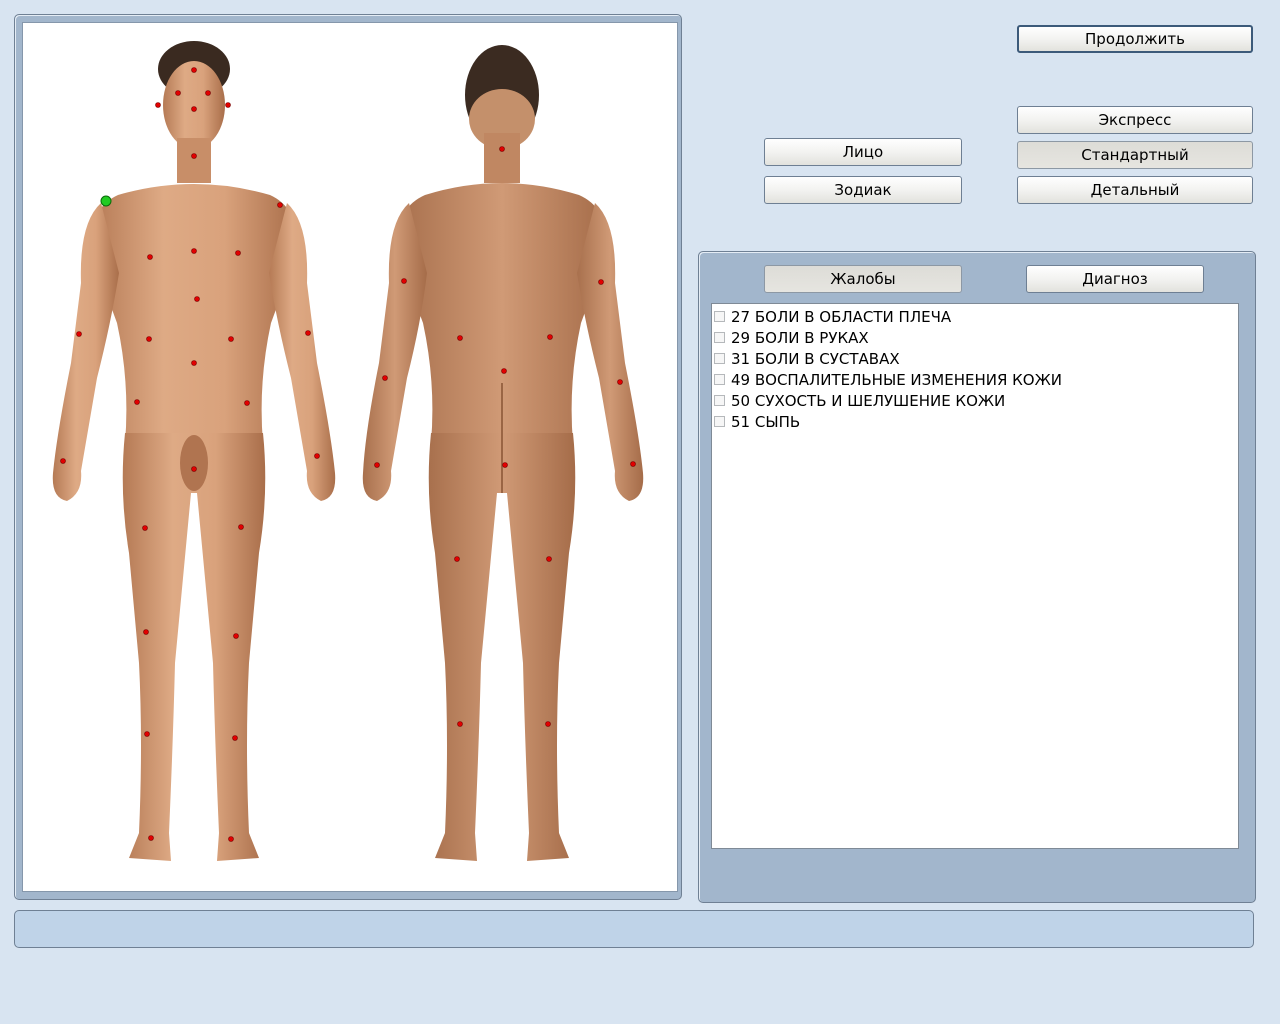 This screenshot has height=1024, width=1280. I want to click on list-item: 50 СУХОСТЬ И ШЕЛУШЕНИЕ КОЖИ, so click(975, 400).